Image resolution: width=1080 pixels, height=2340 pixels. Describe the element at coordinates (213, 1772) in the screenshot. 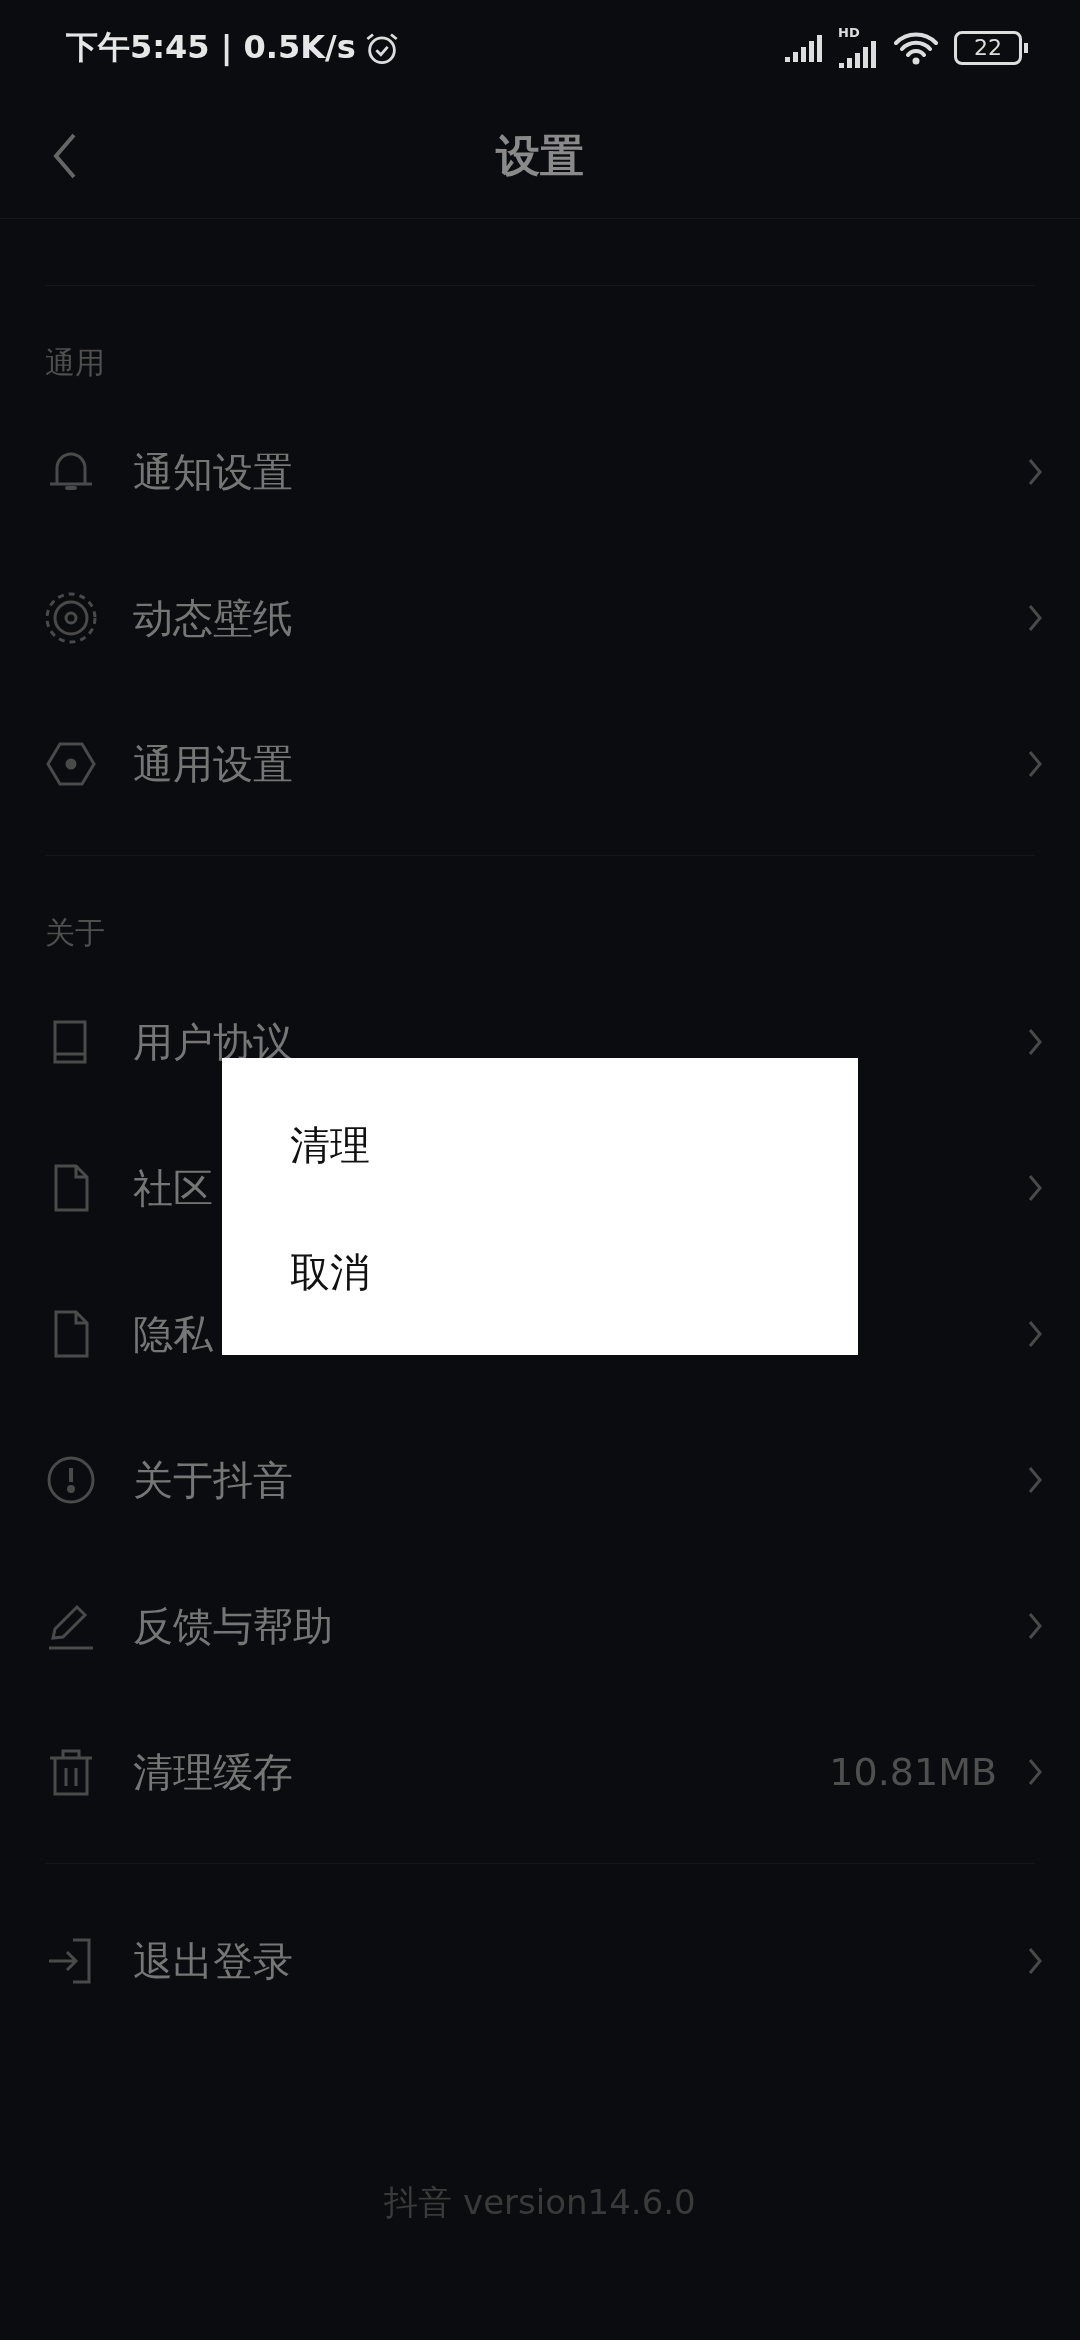

I see `row-label: 清理缓存` at that location.